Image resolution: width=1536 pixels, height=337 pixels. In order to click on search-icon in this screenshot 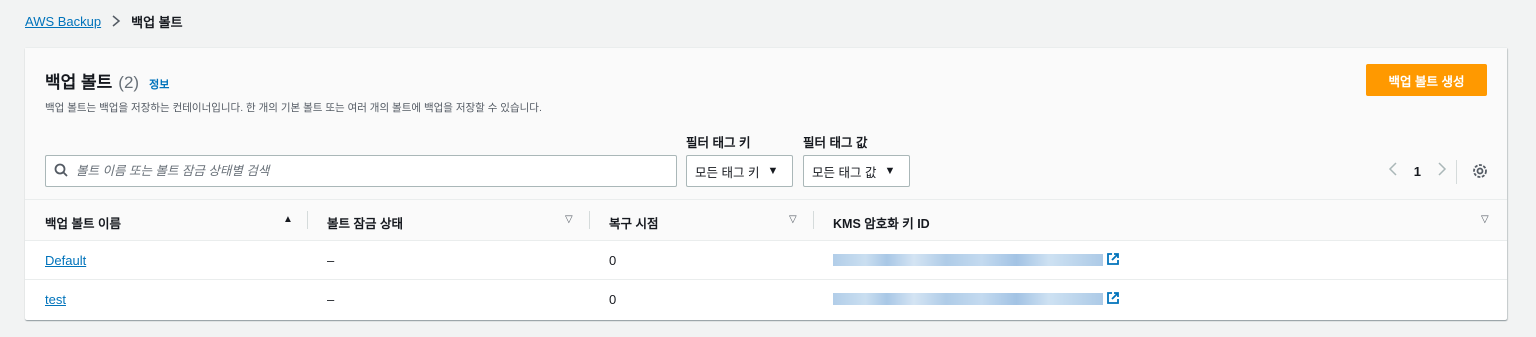, I will do `click(61, 171)`.